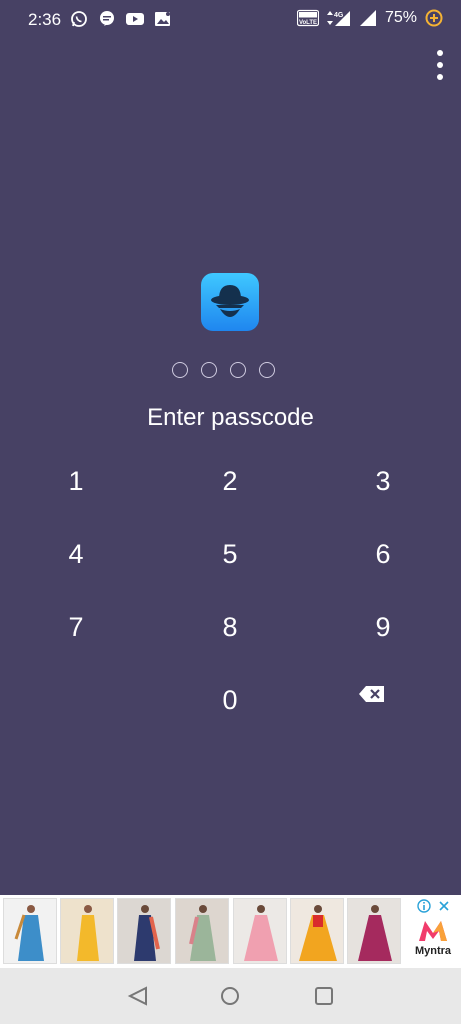  I want to click on battery-percent: 75%, so click(400, 17).